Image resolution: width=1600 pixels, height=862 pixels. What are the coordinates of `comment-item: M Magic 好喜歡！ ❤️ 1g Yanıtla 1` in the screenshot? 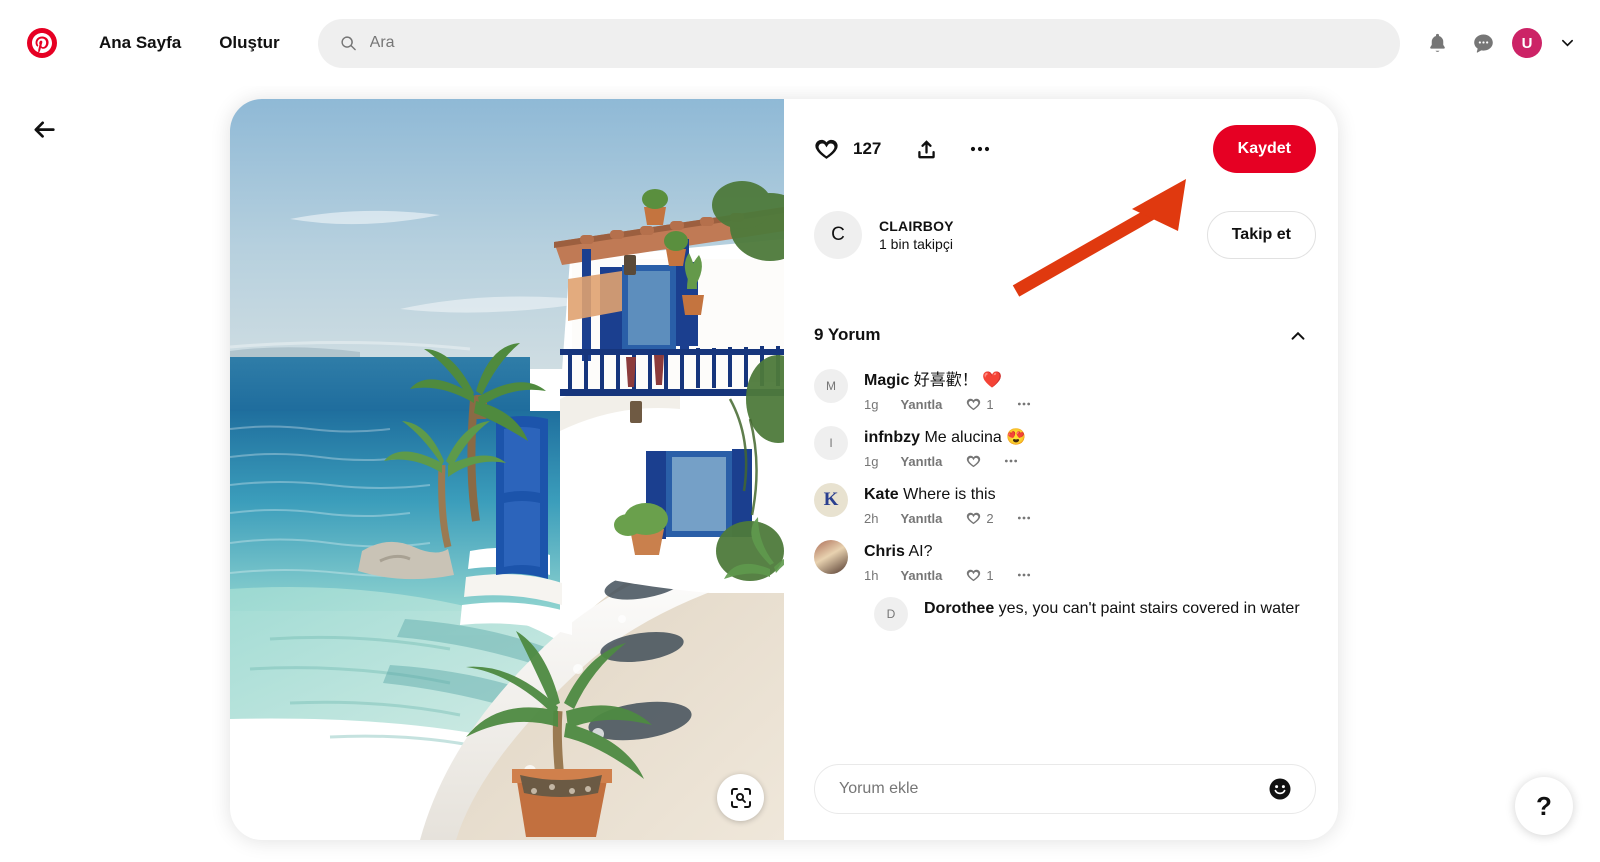 It's located at (1065, 390).